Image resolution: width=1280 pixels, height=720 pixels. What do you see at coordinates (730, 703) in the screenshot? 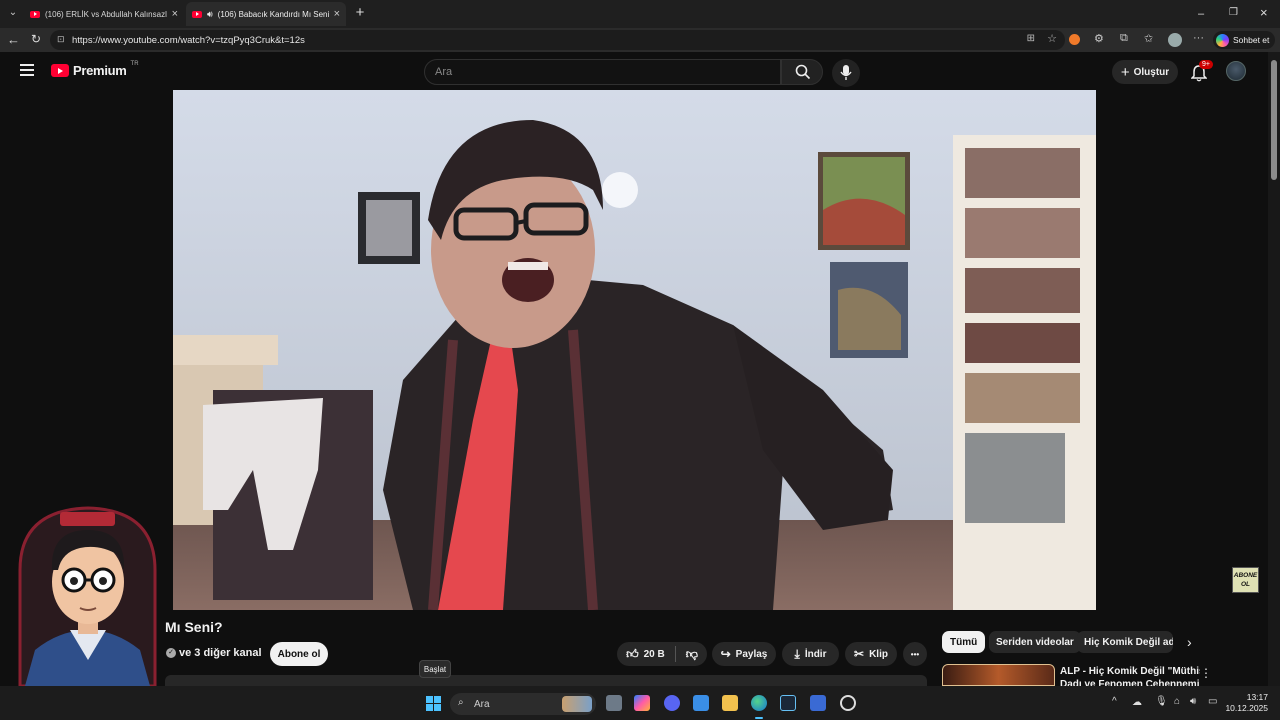
I see `file-explorer-icon` at bounding box center [730, 703].